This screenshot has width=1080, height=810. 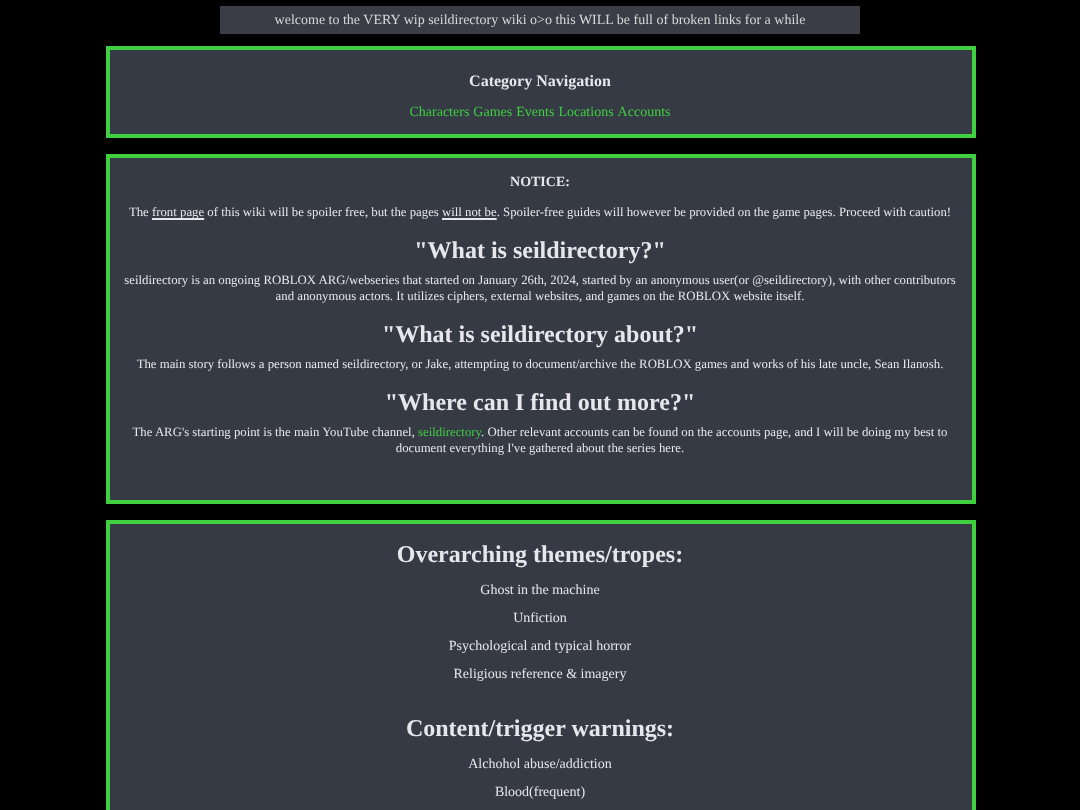 What do you see at coordinates (540, 250) in the screenshot?
I see `section-heading: "What is seildirectory?"` at bounding box center [540, 250].